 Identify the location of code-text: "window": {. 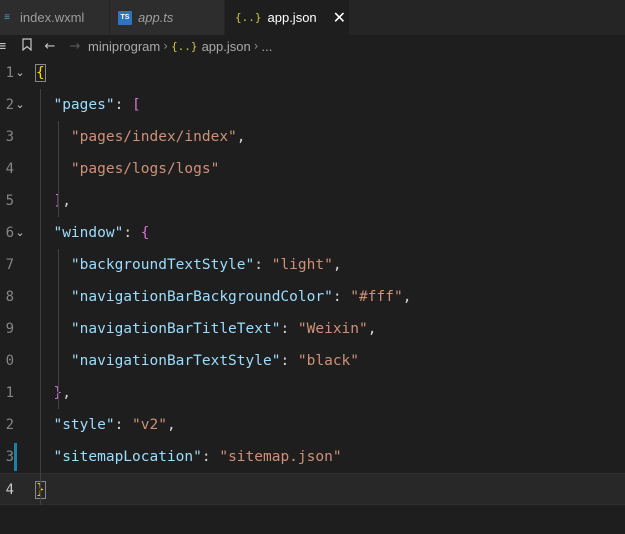
(93, 233).